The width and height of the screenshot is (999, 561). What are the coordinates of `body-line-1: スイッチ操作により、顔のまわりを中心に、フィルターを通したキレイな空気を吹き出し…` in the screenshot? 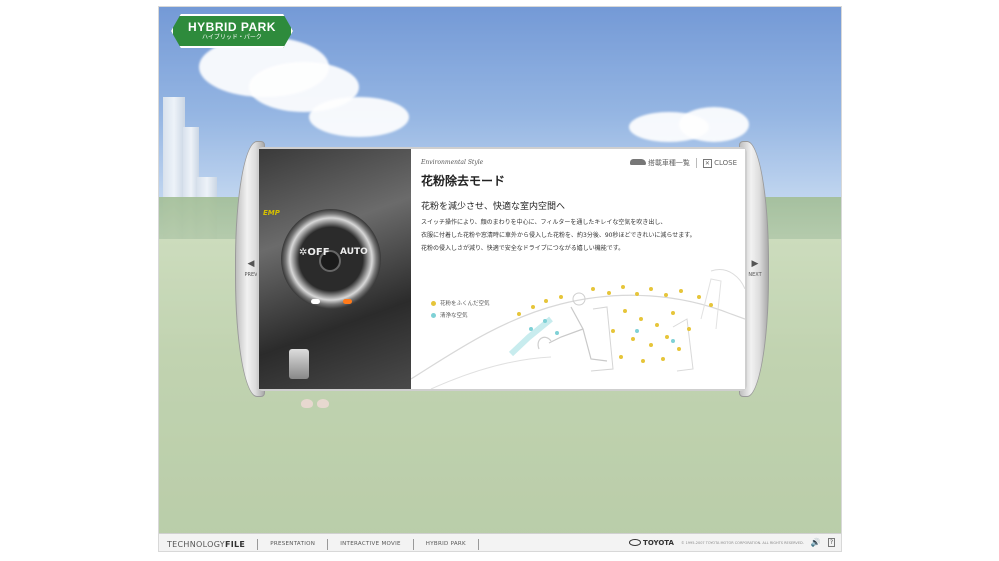 It's located at (544, 222).